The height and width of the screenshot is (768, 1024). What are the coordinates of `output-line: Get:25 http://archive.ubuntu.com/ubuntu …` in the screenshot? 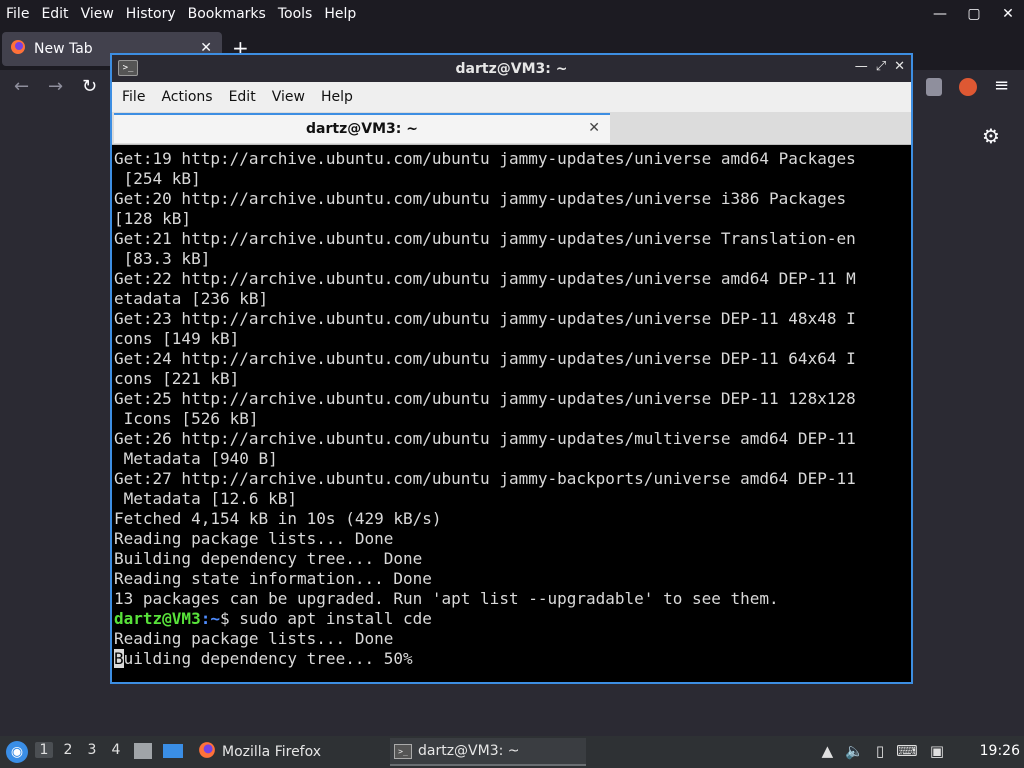 It's located at (485, 398).